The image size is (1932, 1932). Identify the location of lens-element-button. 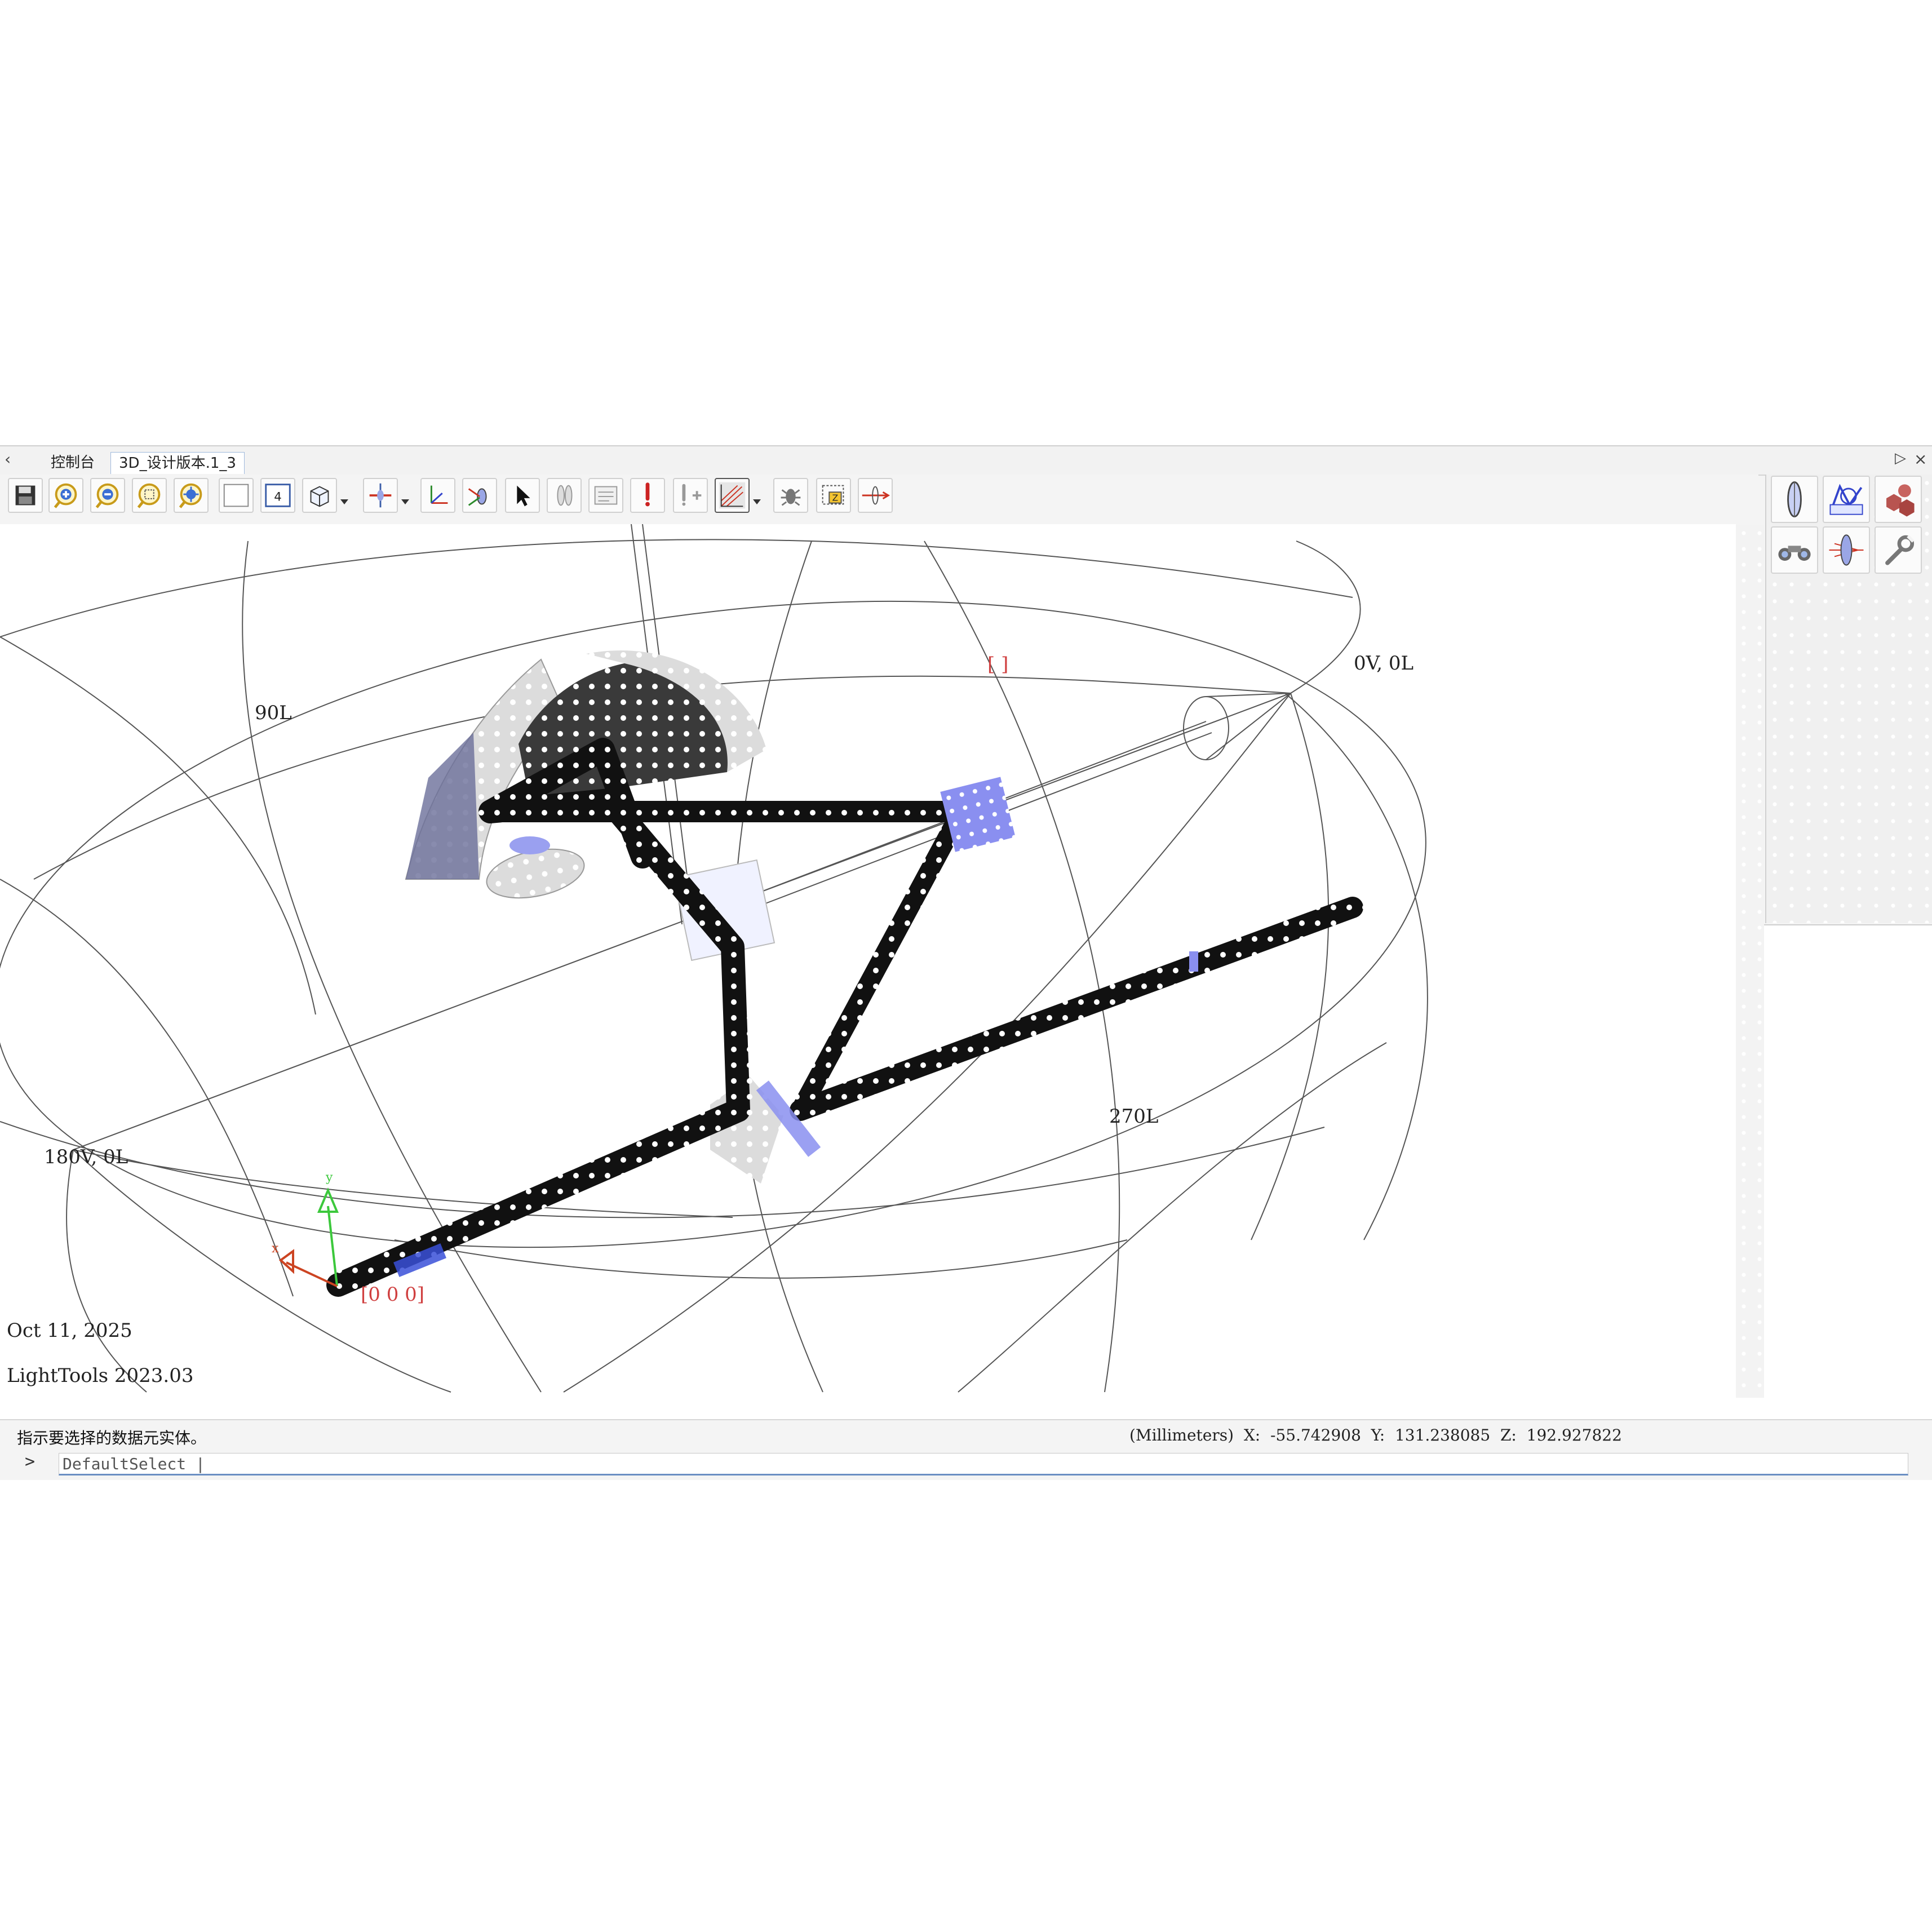
(1794, 499).